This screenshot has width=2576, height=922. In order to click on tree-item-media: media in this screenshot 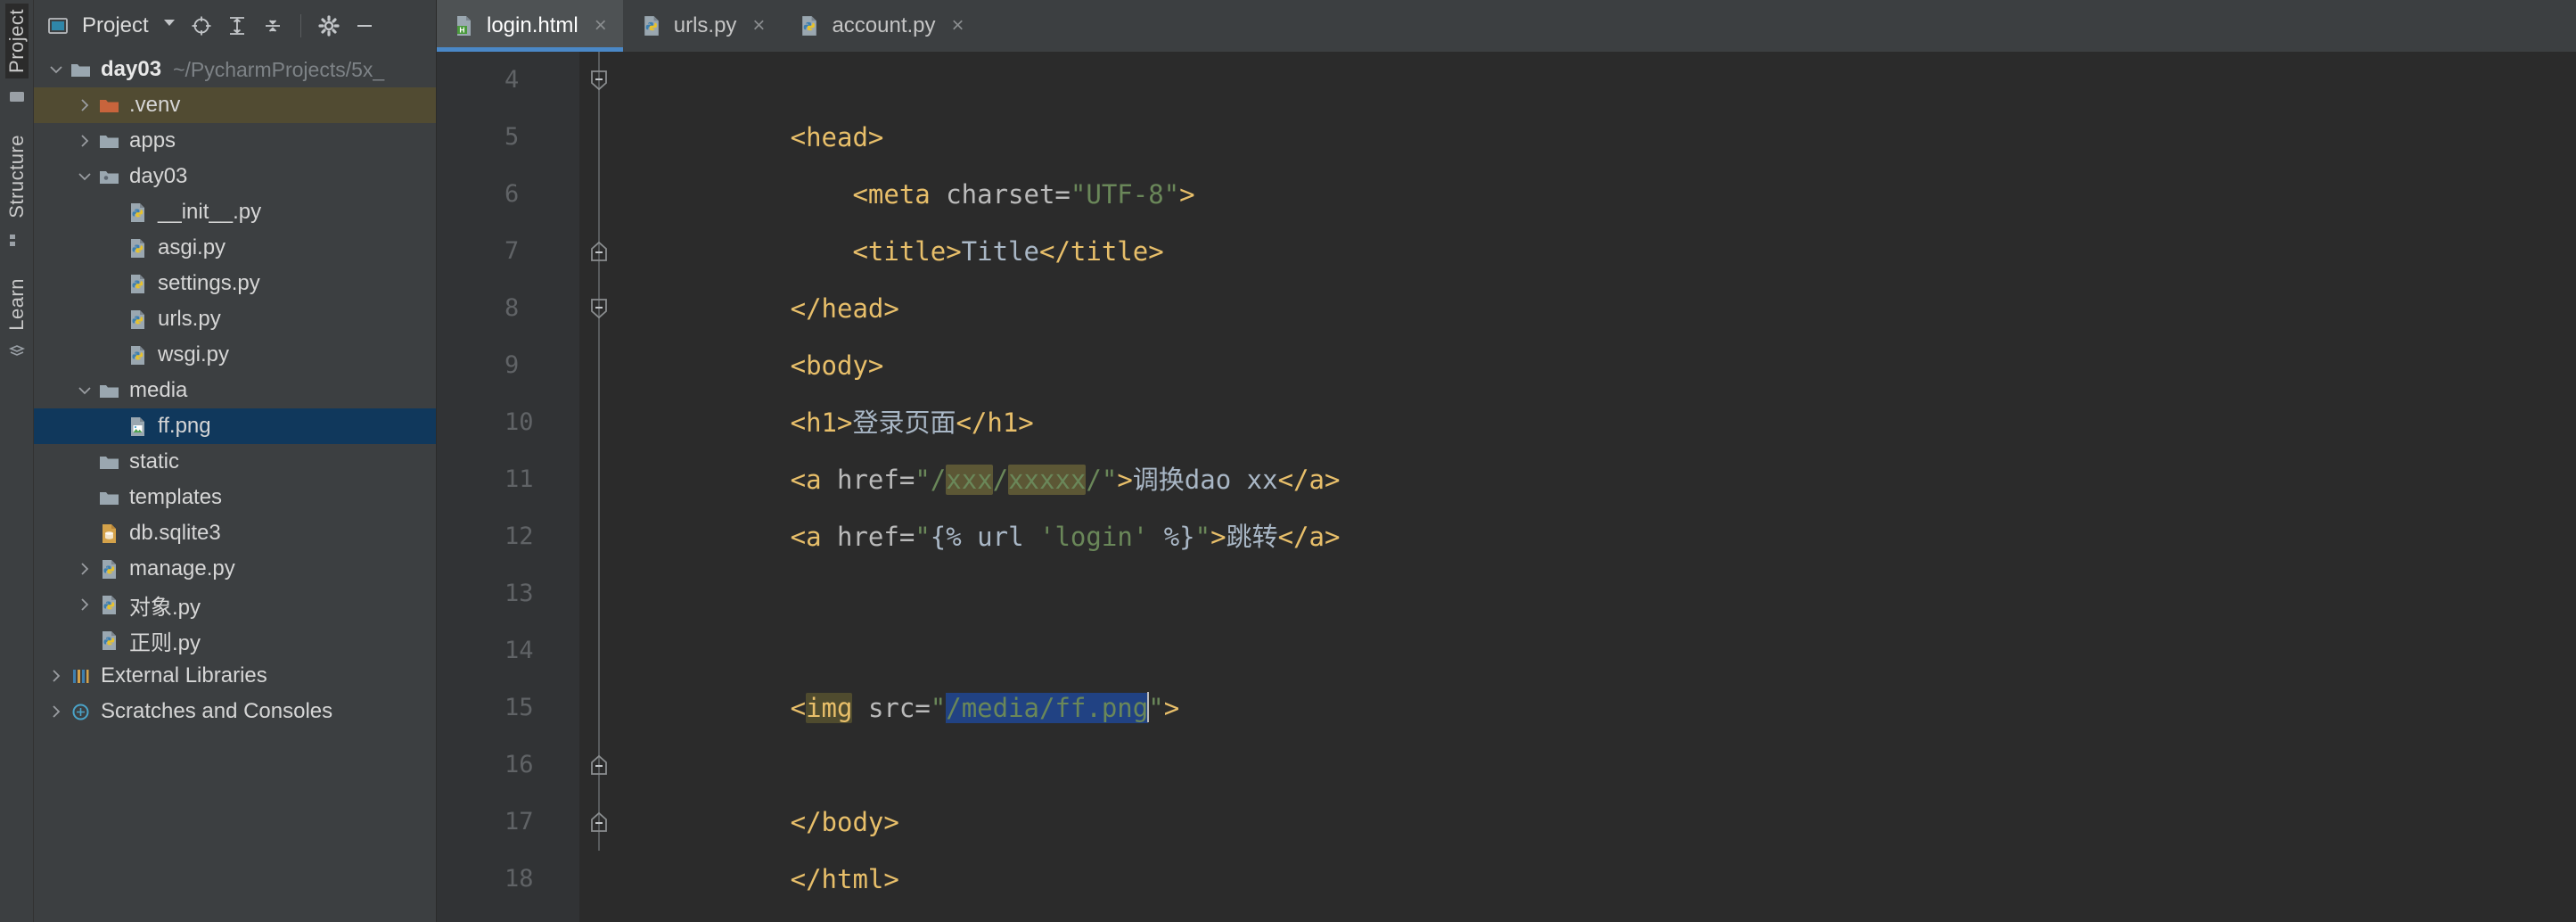, I will do `click(235, 391)`.